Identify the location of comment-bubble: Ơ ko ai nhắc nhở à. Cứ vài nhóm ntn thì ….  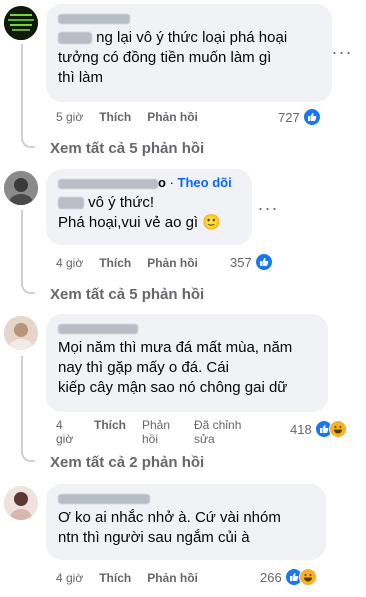
(186, 522).